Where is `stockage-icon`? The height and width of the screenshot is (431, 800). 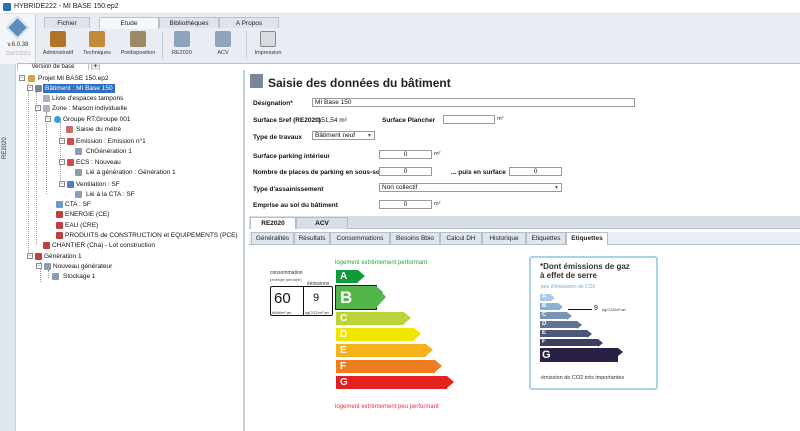
stockage-icon is located at coordinates (55, 276).